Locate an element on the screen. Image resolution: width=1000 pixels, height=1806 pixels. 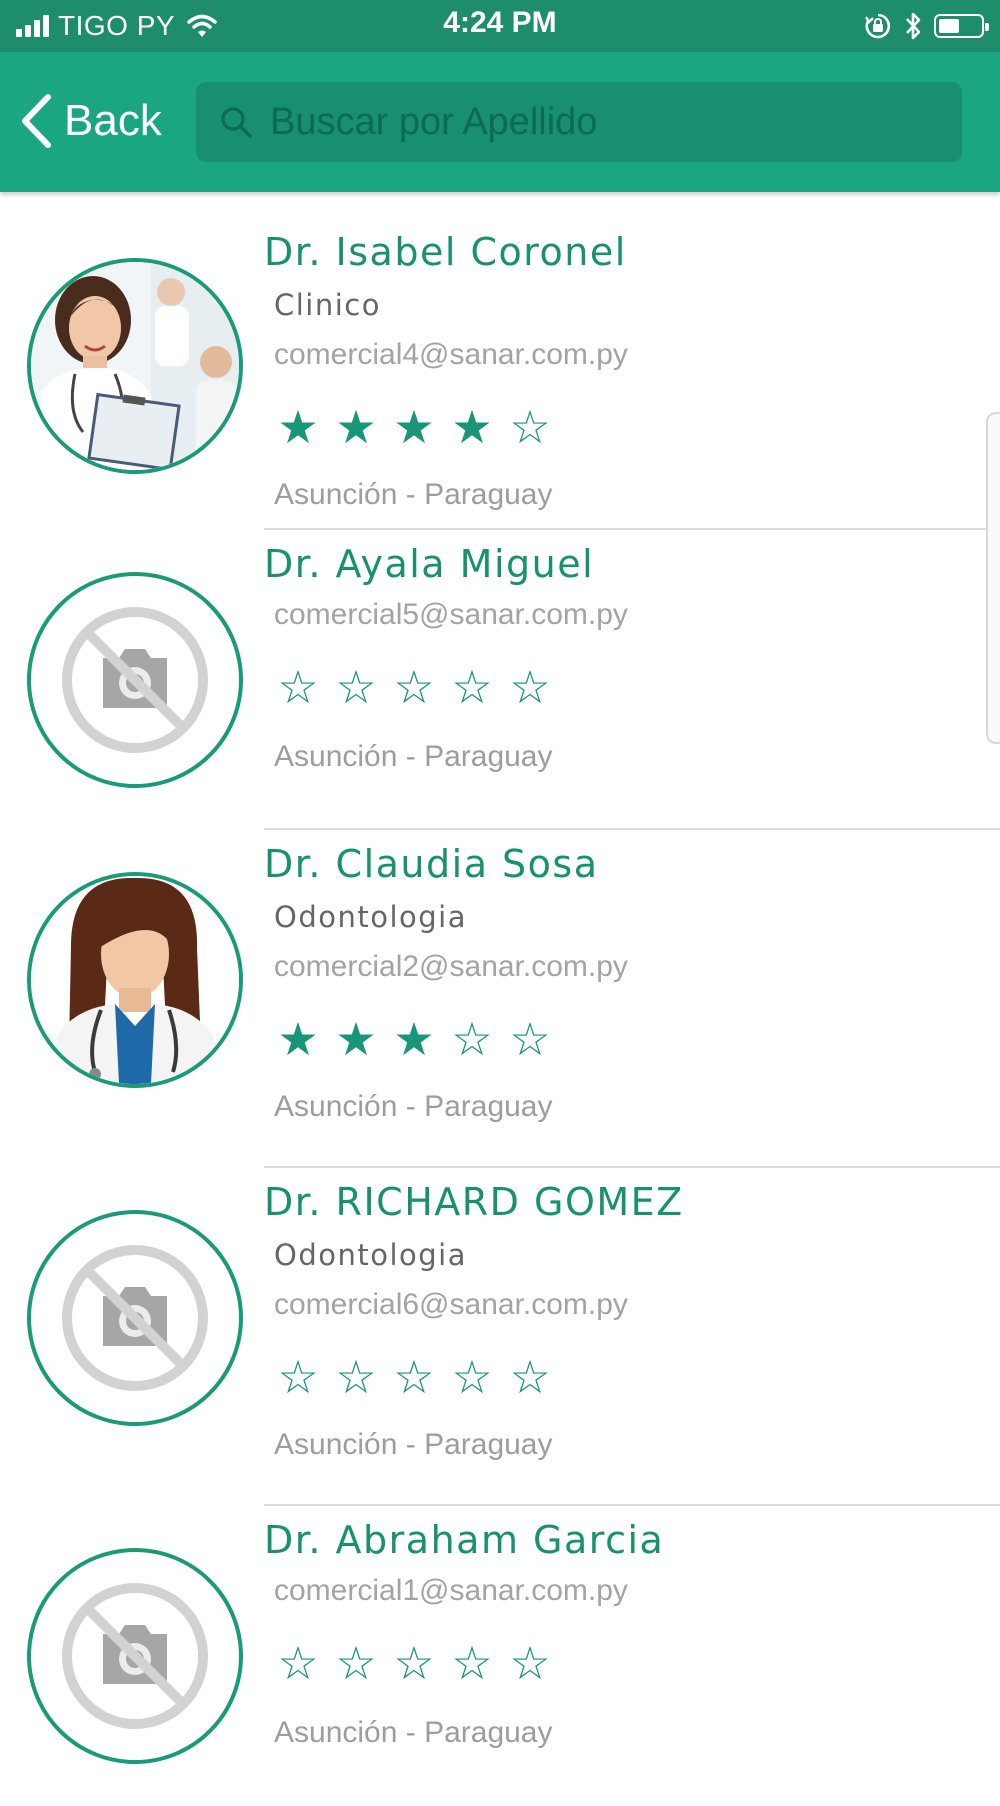
doctor-email: comercial5@sanar.com.py is located at coordinates (451, 614).